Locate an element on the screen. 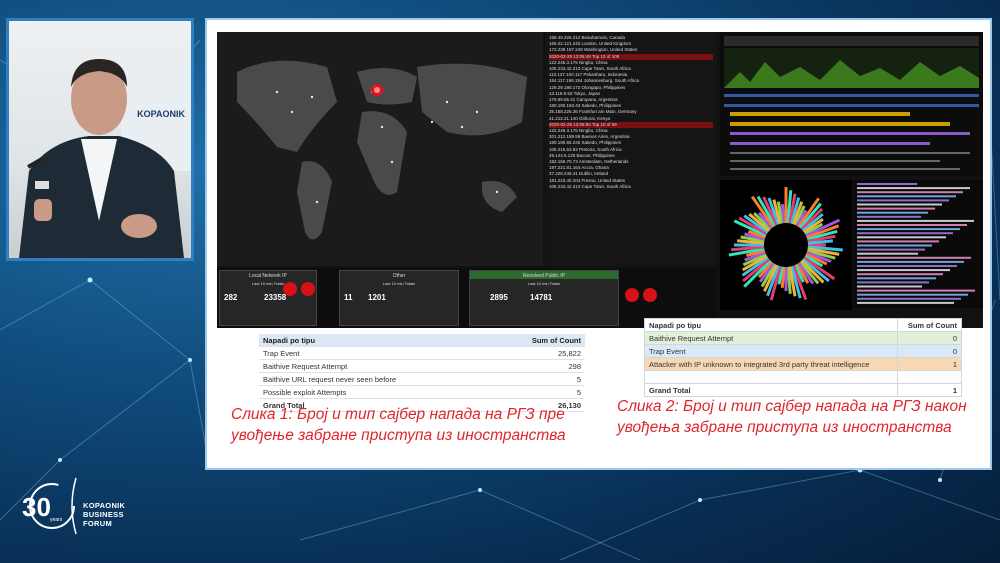 Image resolution: width=1000 pixels, height=563 pixels. logo-number: 30 is located at coordinates (36, 507).